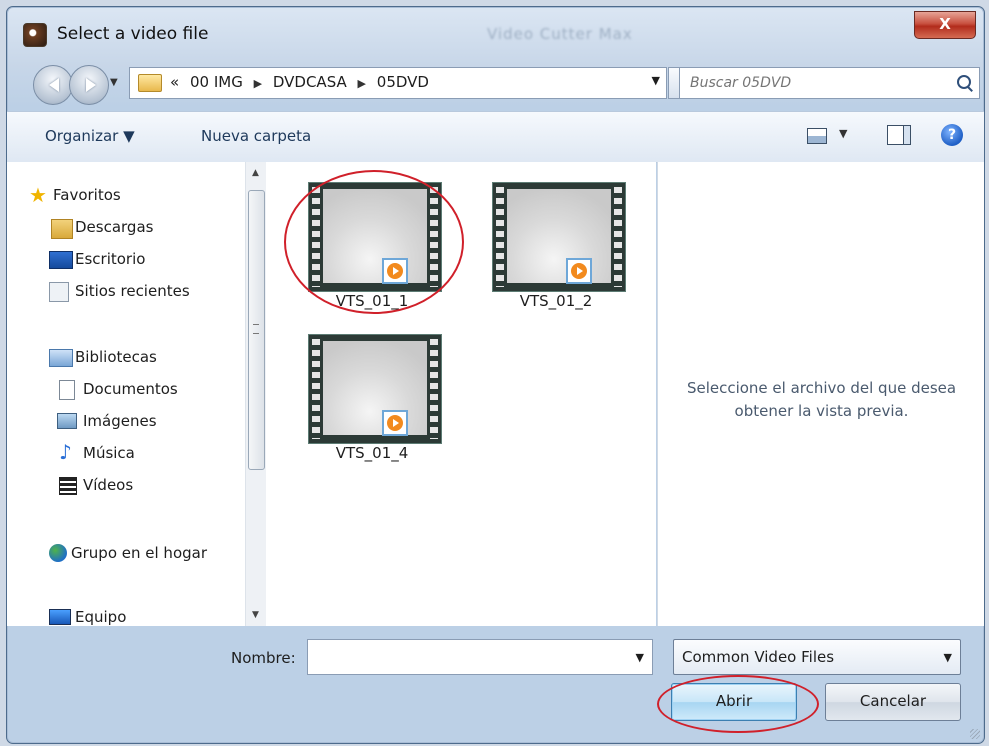 This screenshot has height=746, width=989. I want to click on file-item: VTS_01_2, so click(541, 239).